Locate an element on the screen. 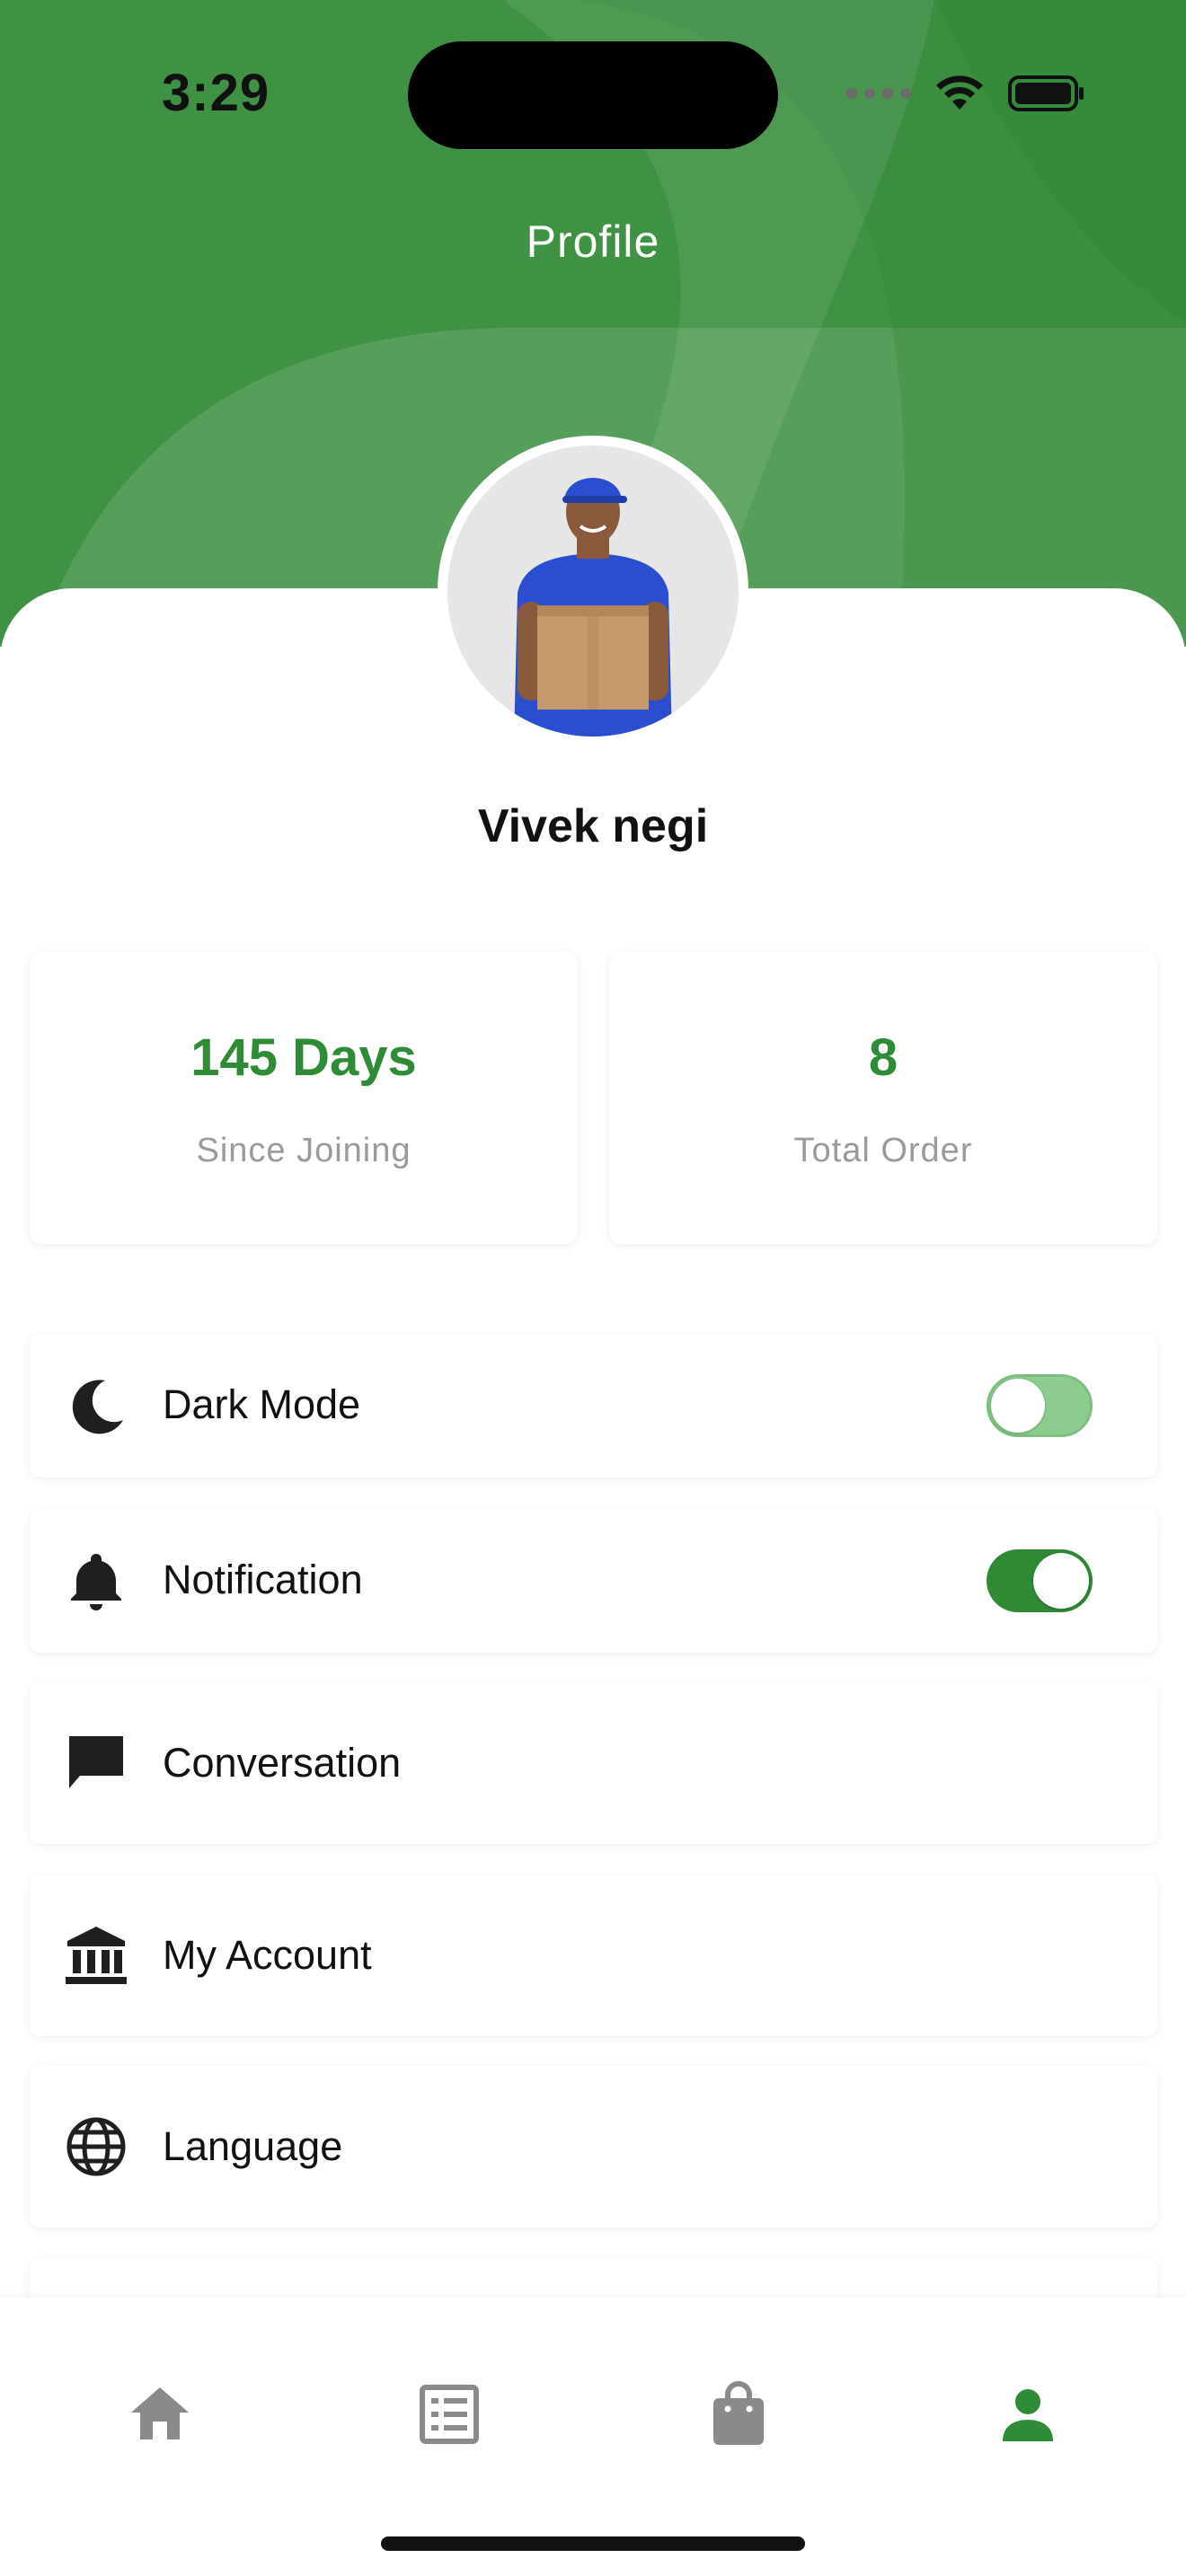 Image resolution: width=1186 pixels, height=2576 pixels. battery-icon is located at coordinates (1046, 93).